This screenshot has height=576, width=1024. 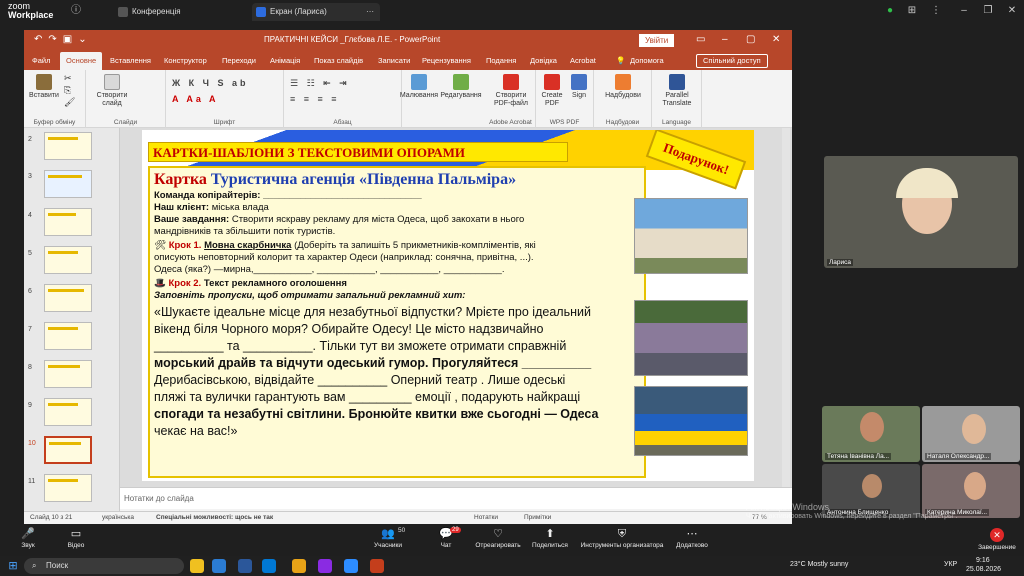 I want to click on copy-icon: ⎘, so click(x=67, y=90).